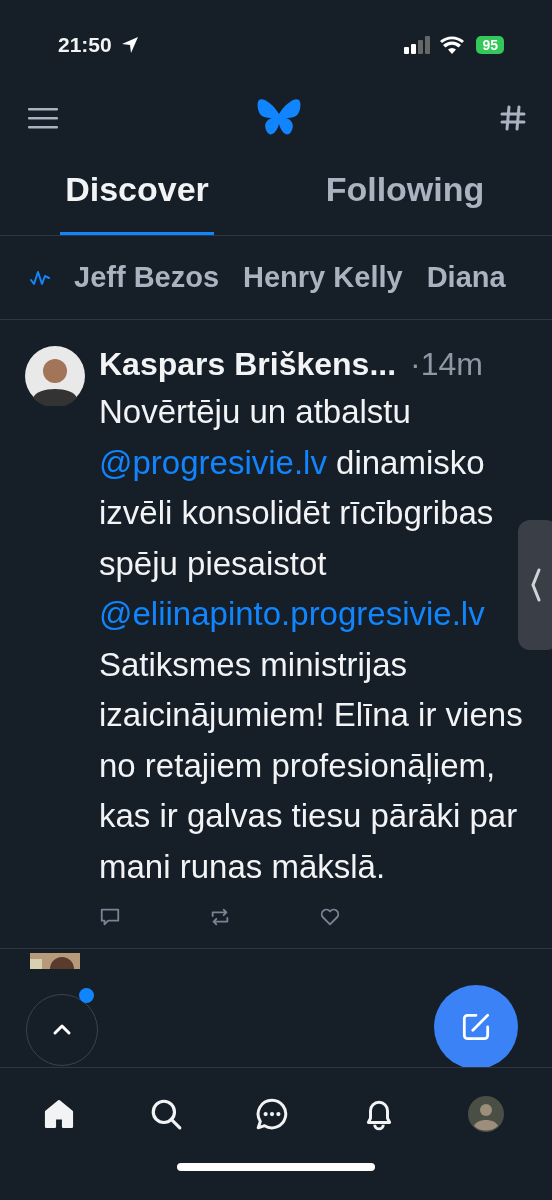  Describe the element at coordinates (446, 364) in the screenshot. I see `post-time: ·14m` at that location.